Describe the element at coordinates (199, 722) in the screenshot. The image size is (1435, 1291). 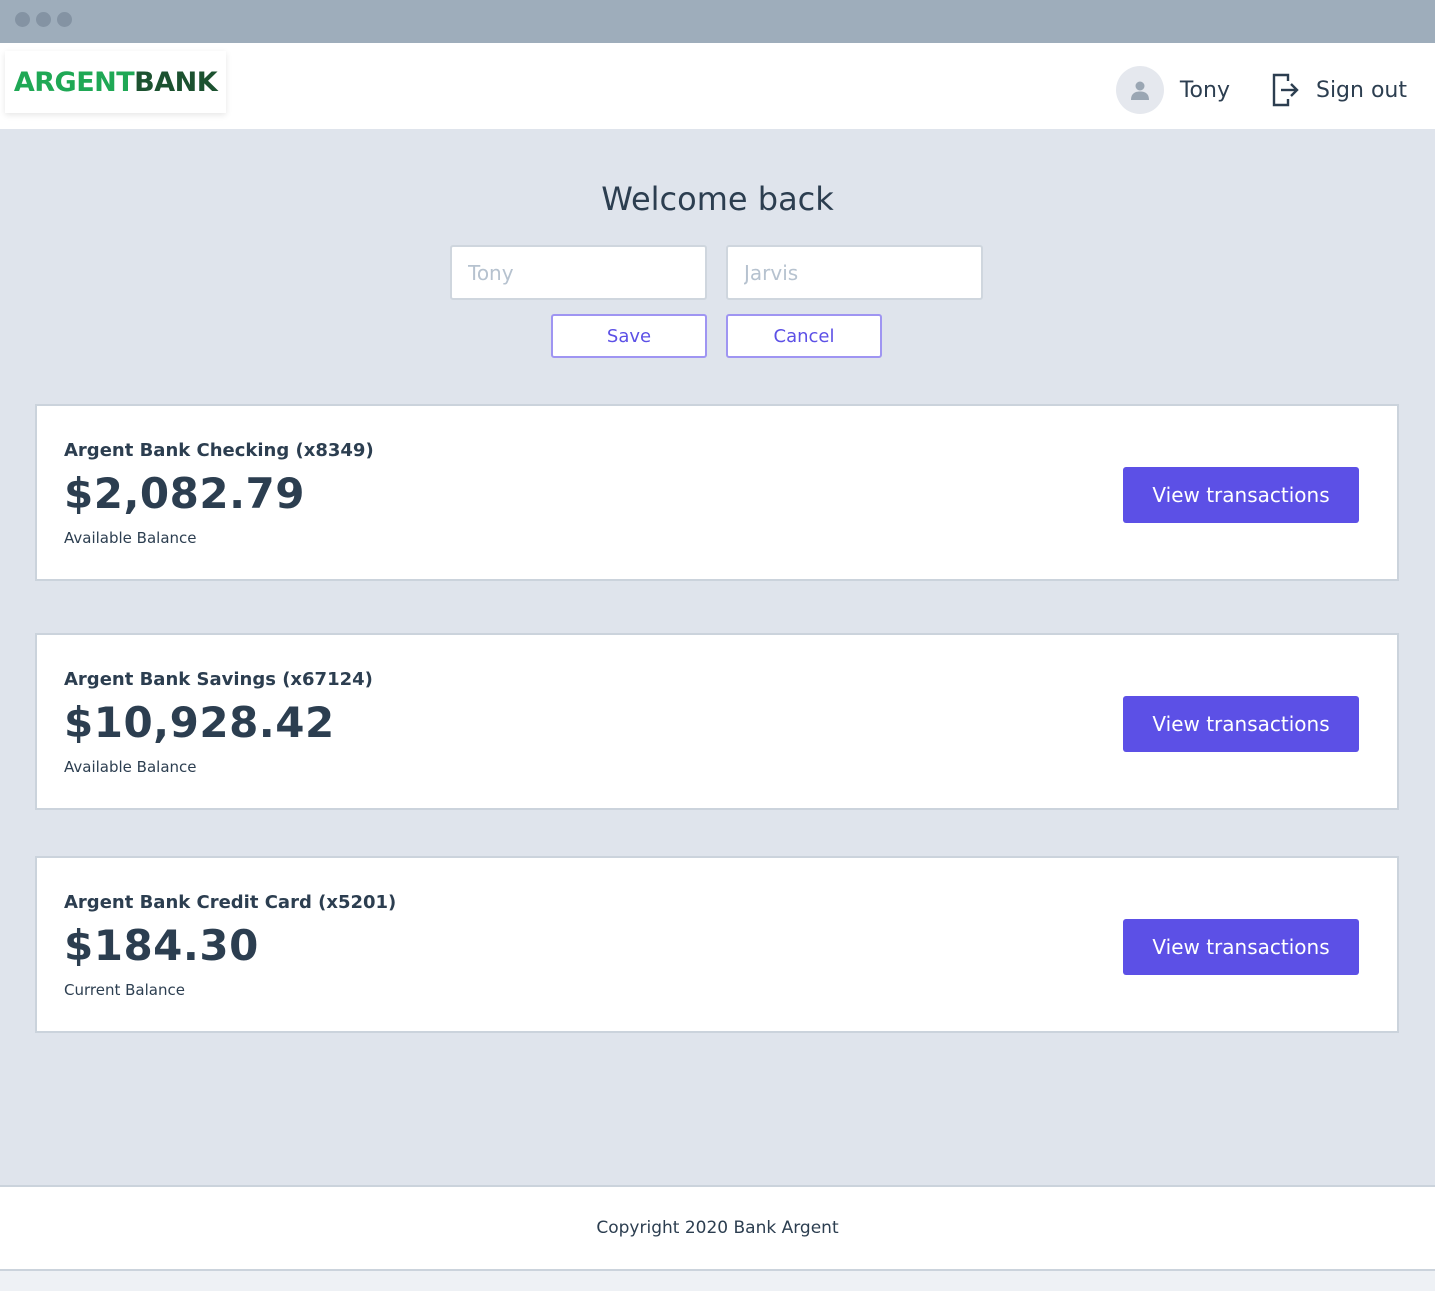
I see `account-amount: $10,928.42` at that location.